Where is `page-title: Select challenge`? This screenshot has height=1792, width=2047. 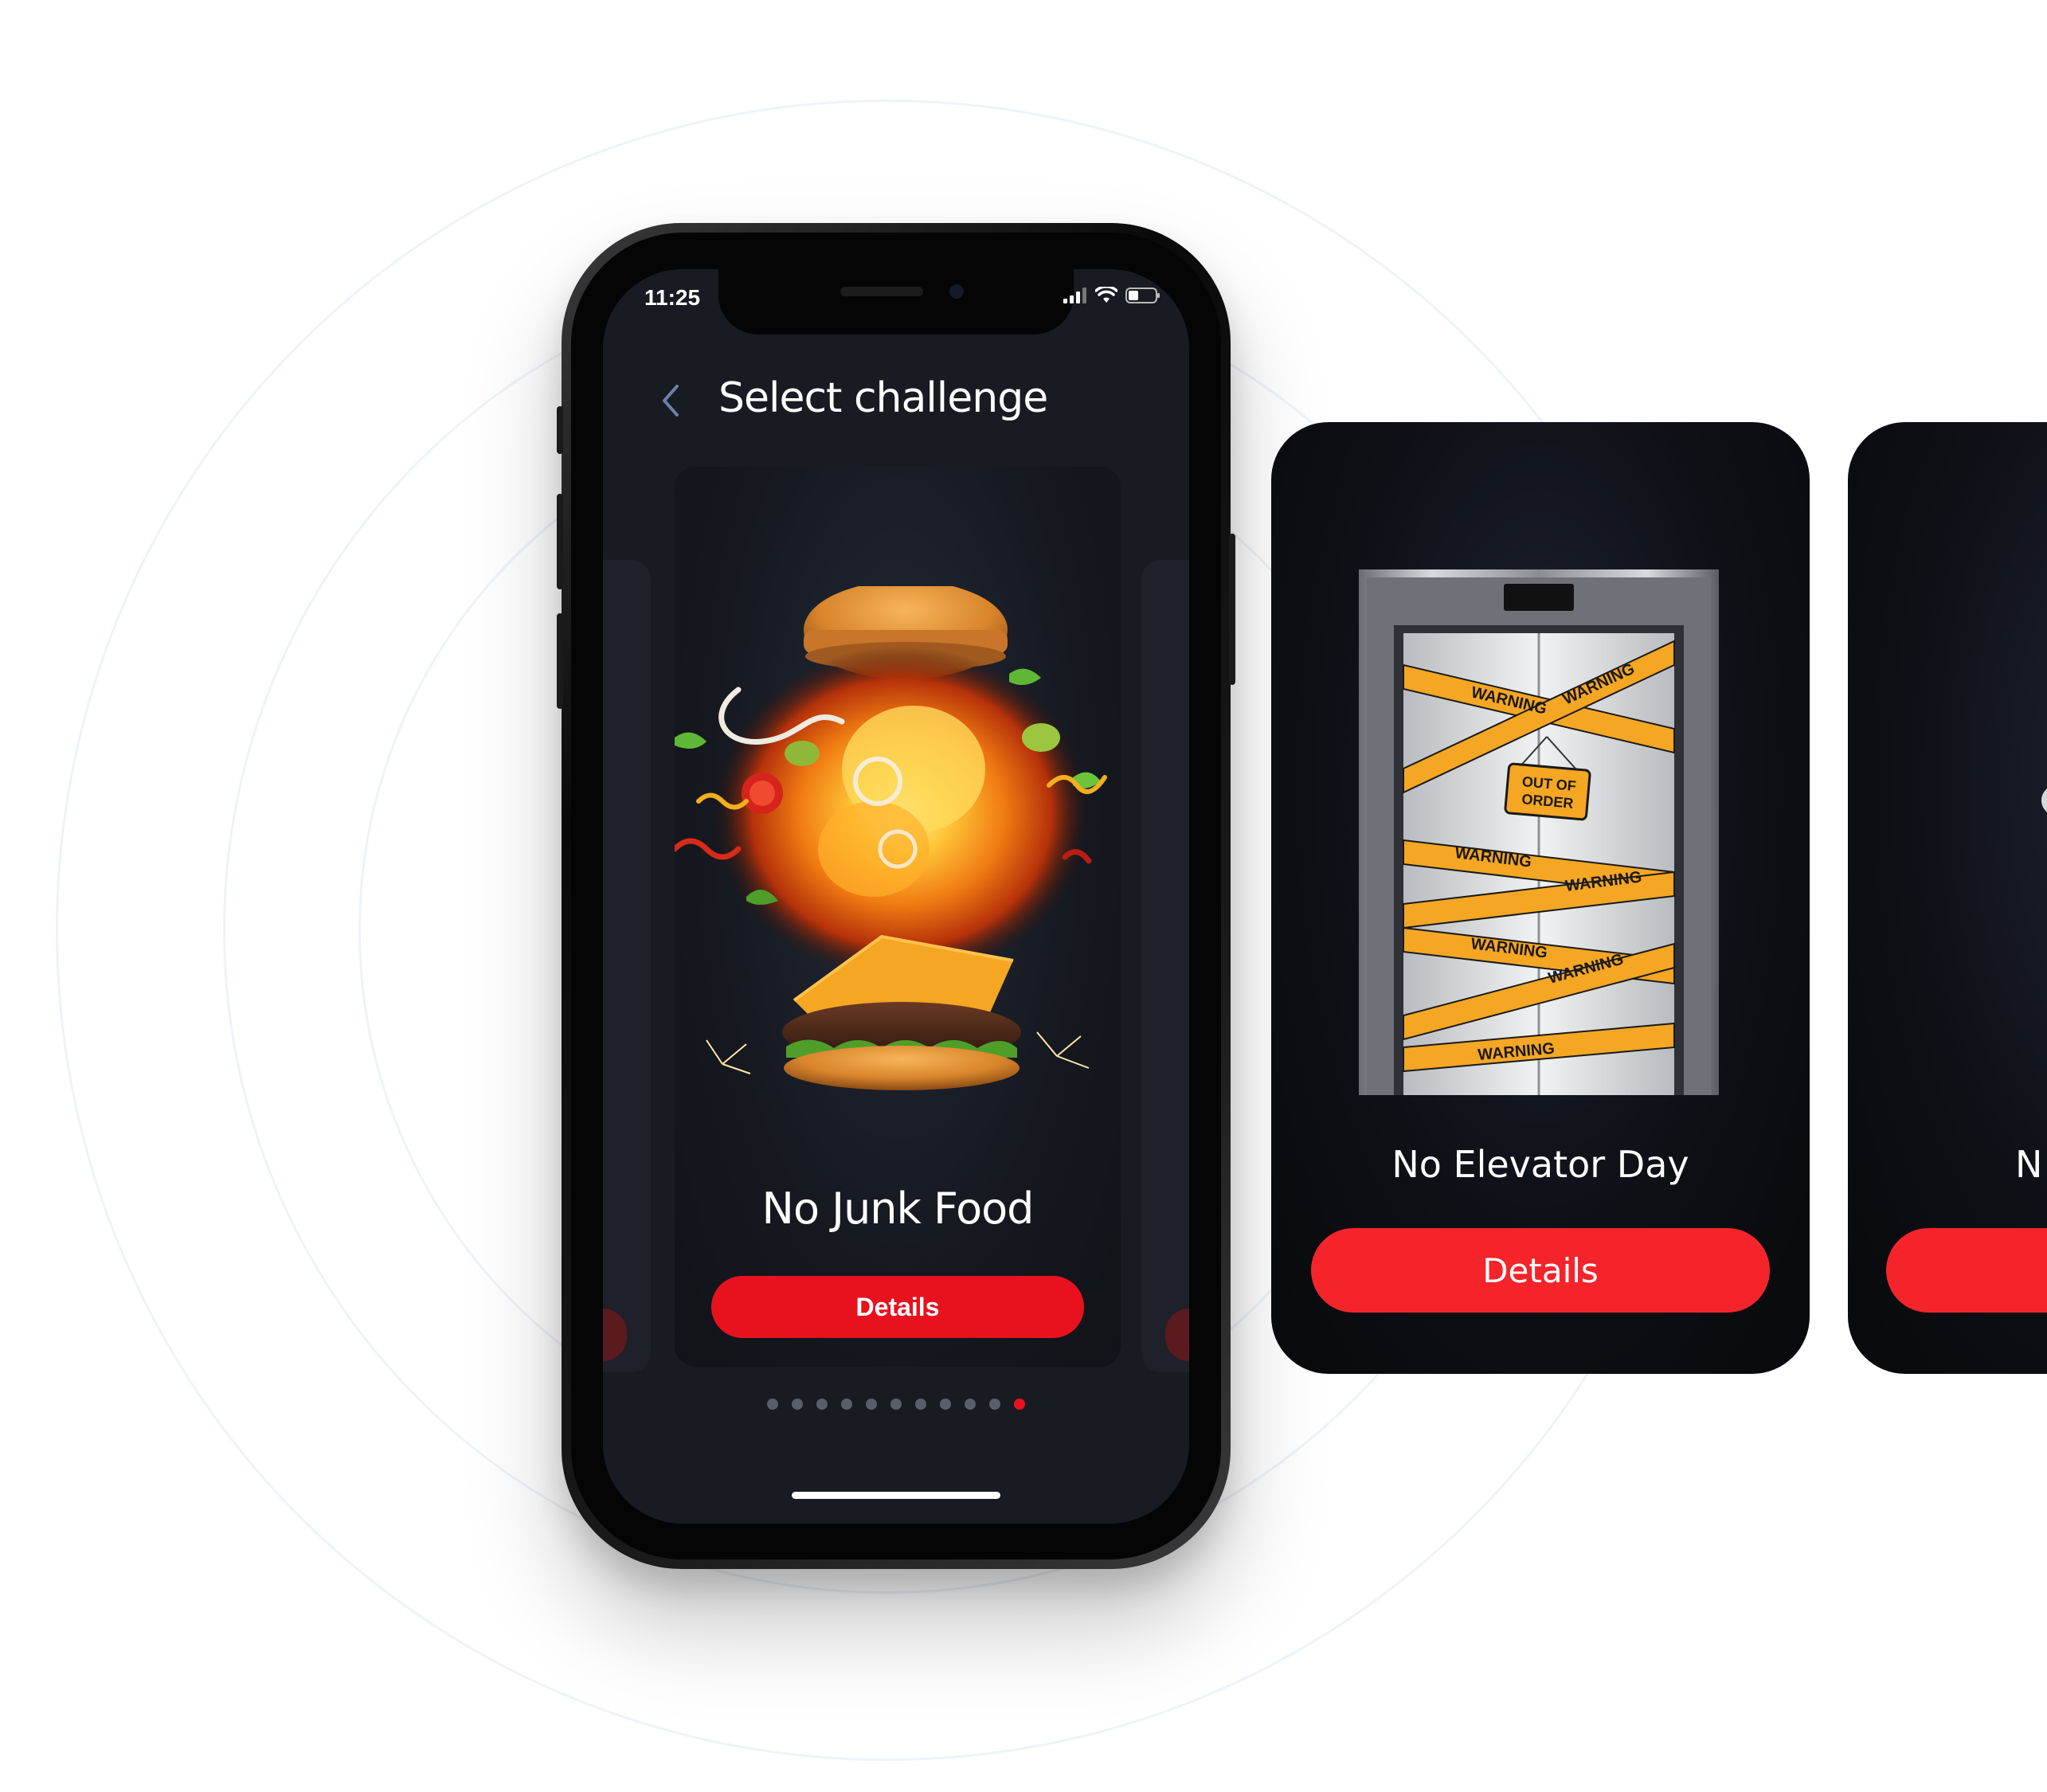 page-title: Select challenge is located at coordinates (883, 398).